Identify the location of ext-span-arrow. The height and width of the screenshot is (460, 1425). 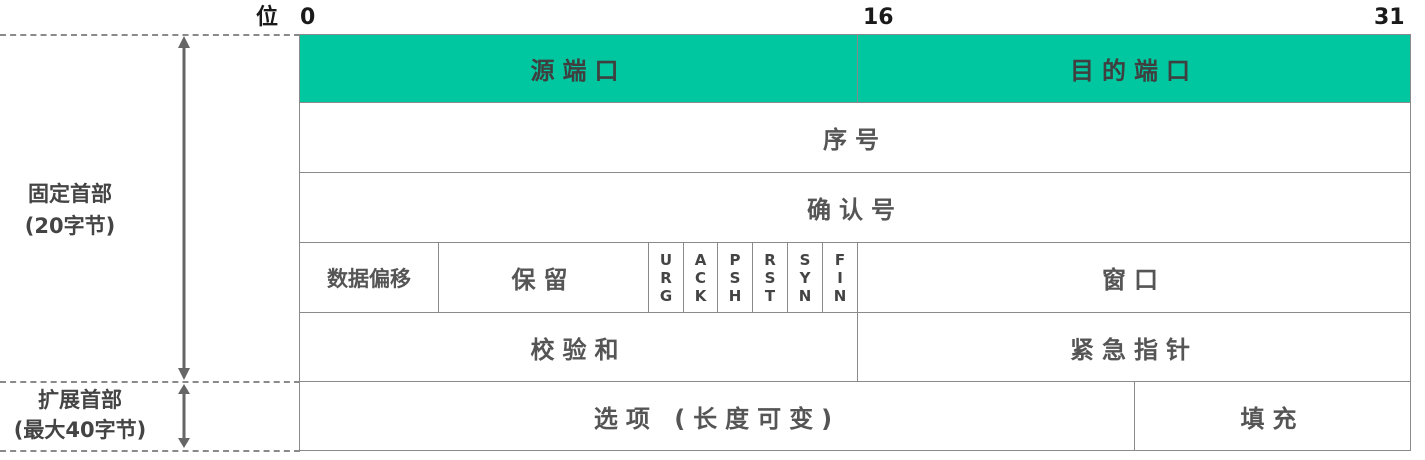
(184, 416).